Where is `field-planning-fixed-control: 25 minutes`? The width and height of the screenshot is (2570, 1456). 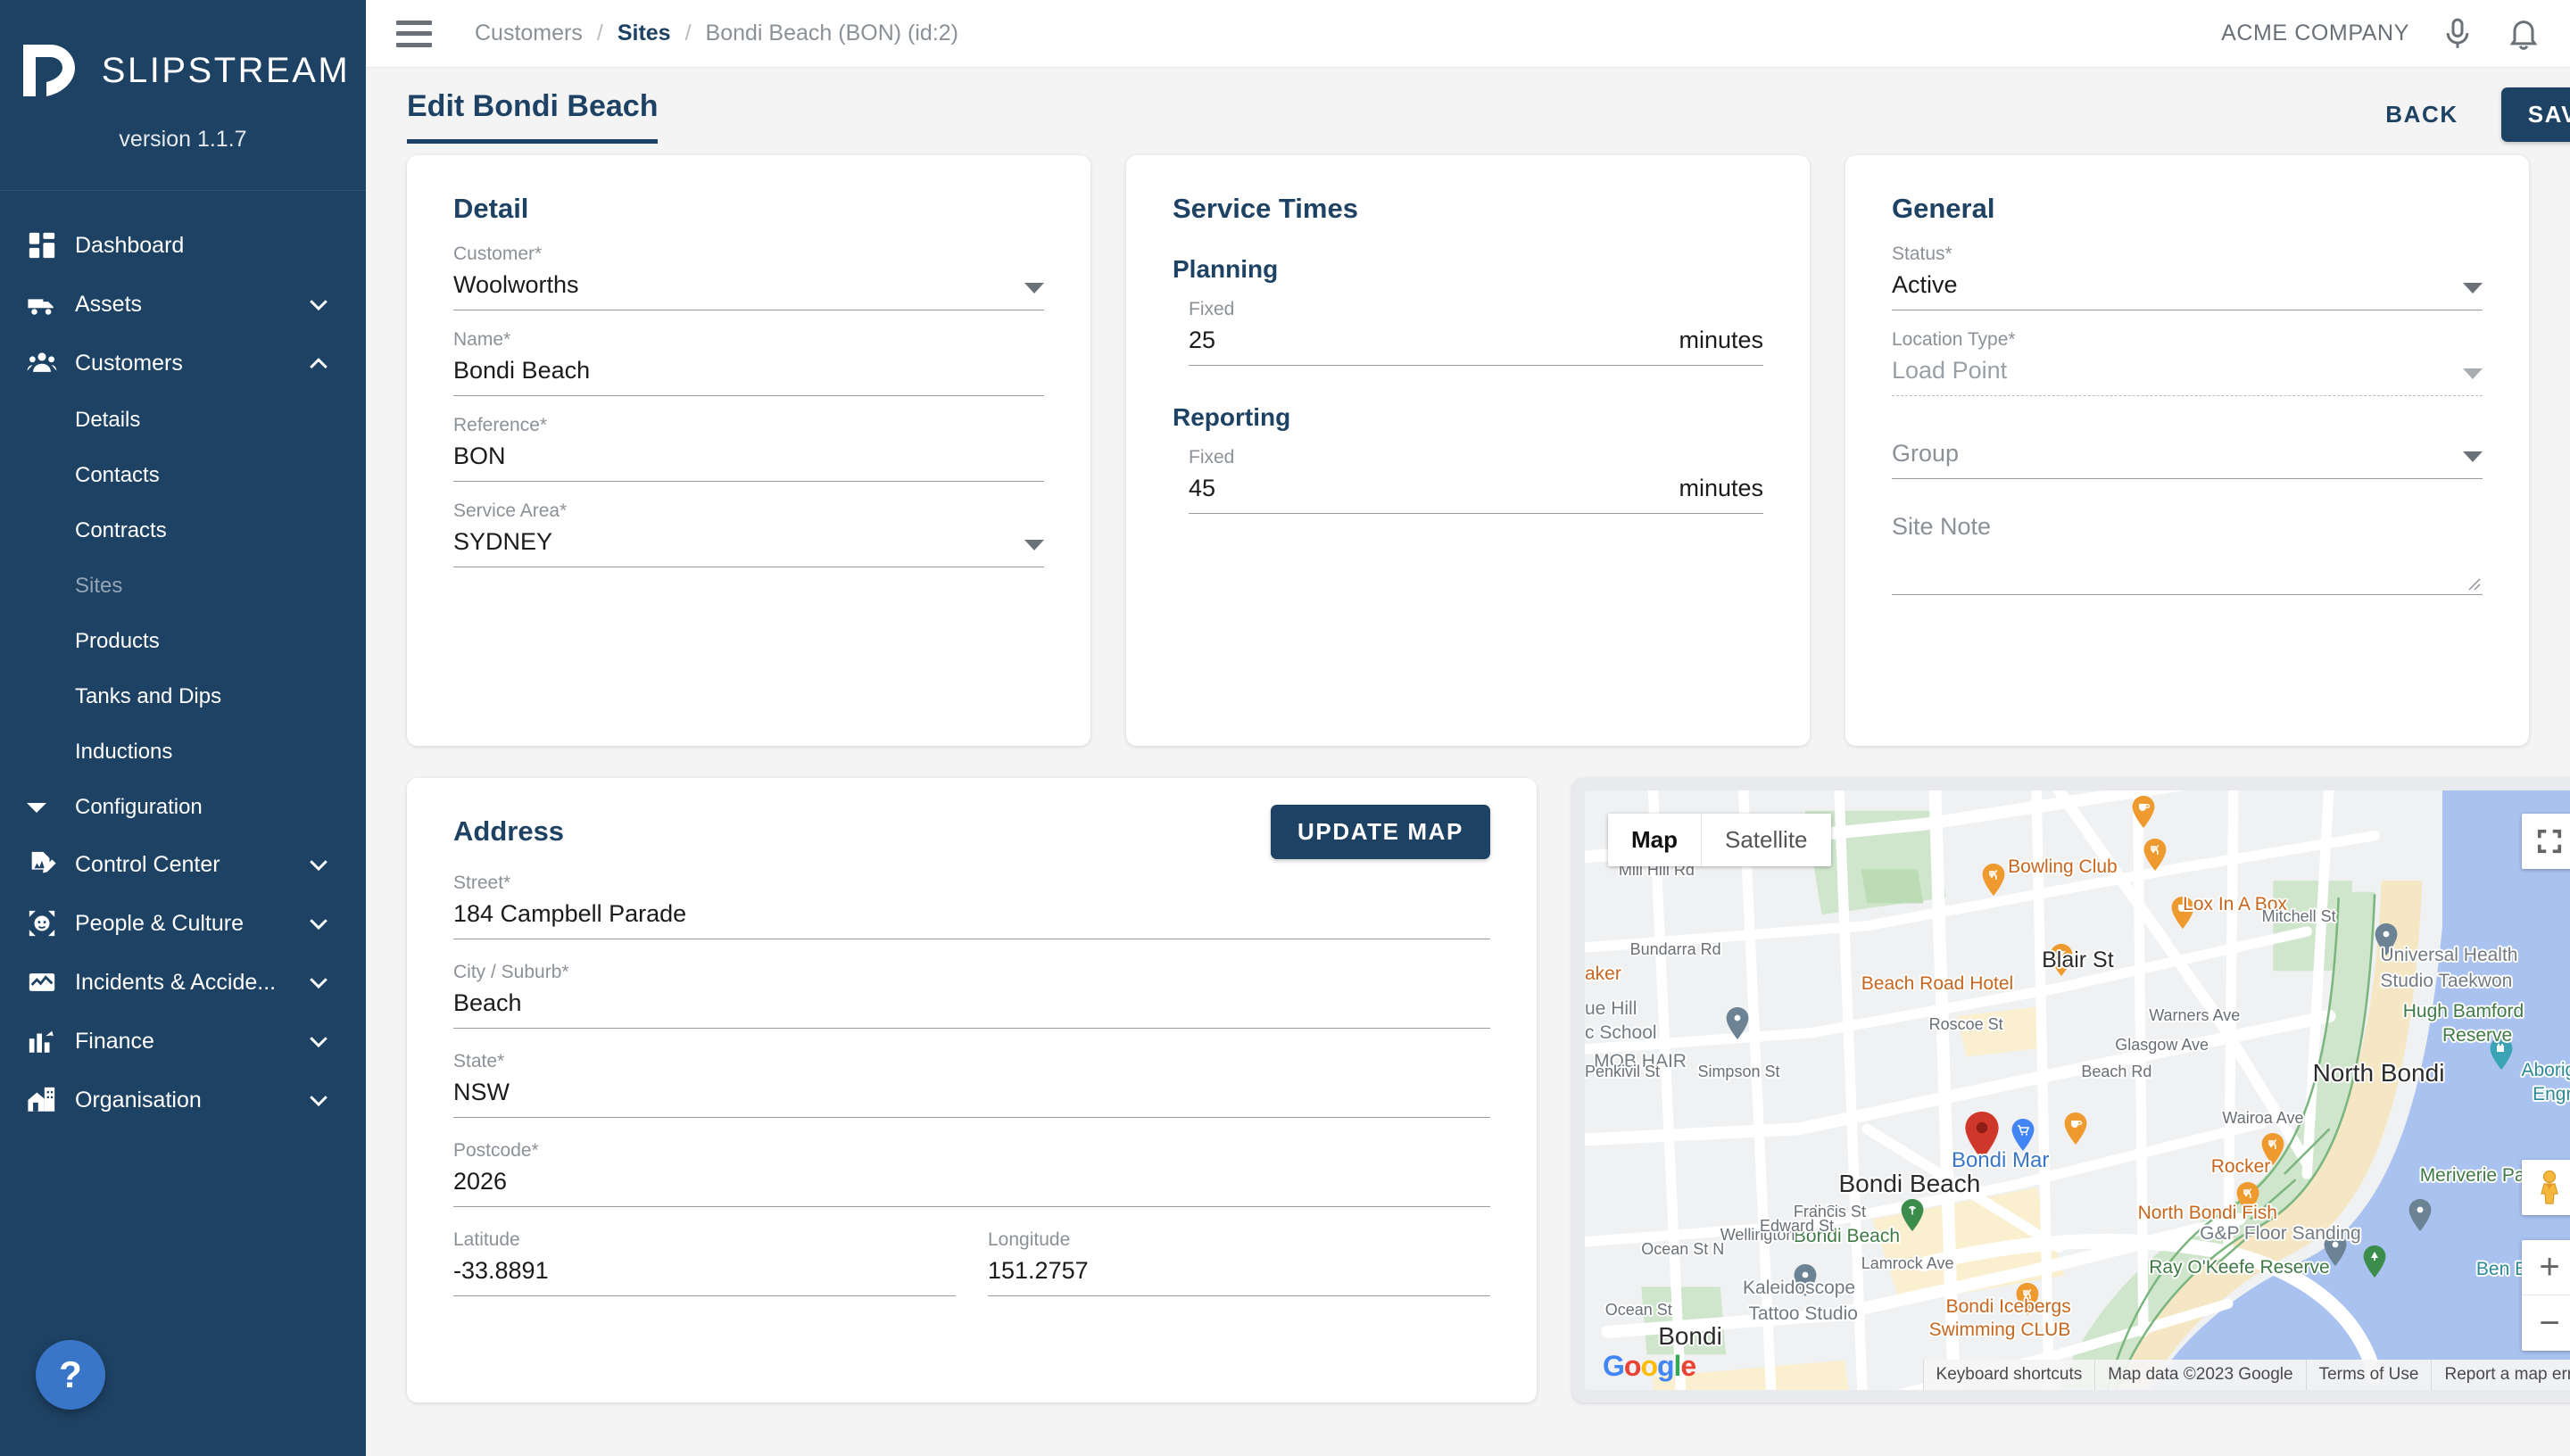
field-planning-fixed-control: 25 minutes is located at coordinates (1476, 342).